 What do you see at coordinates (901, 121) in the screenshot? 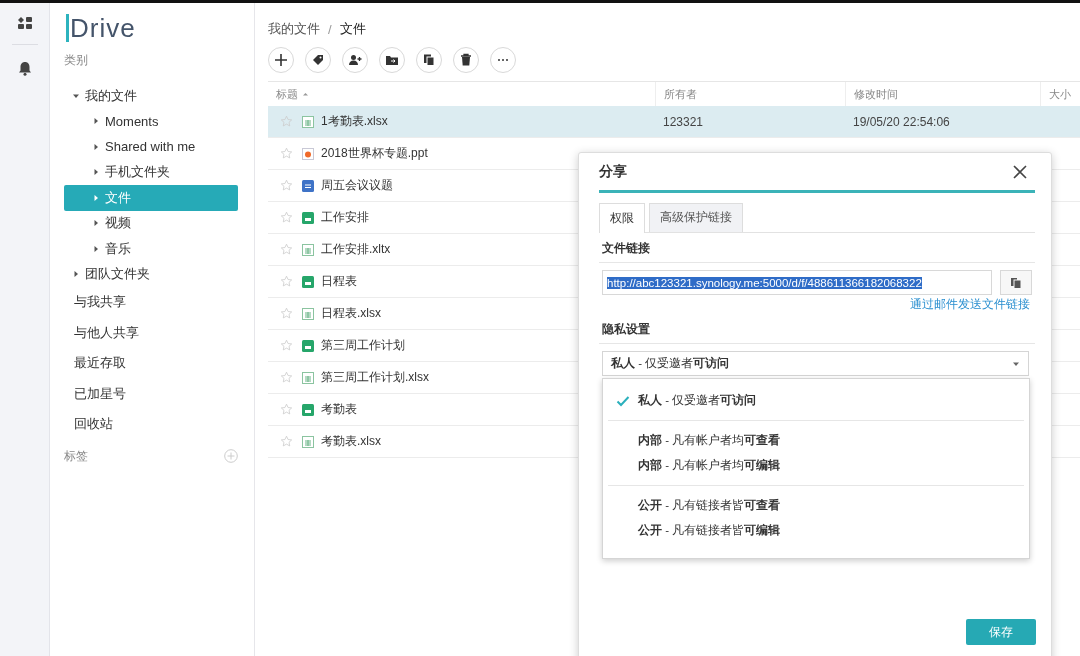
I see `modified-cell: 19/05/20 22:54:06` at bounding box center [901, 121].